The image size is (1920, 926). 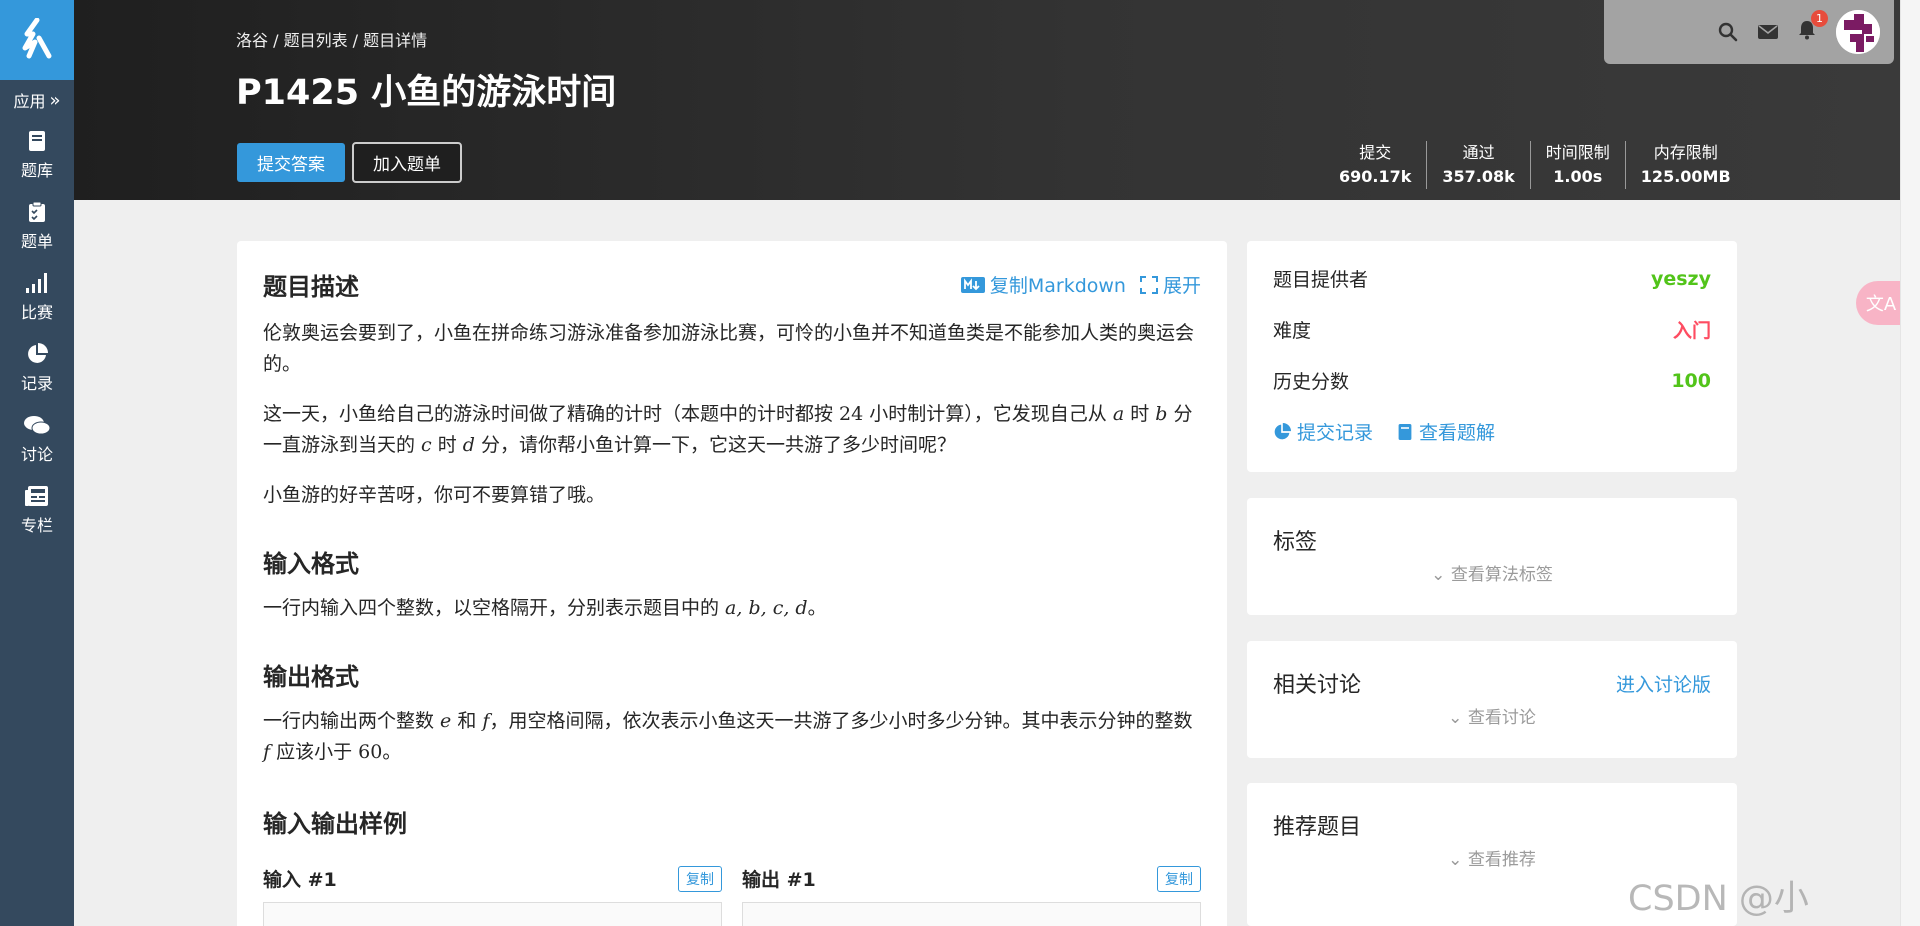 I want to click on avatar-image, so click(x=1858, y=32).